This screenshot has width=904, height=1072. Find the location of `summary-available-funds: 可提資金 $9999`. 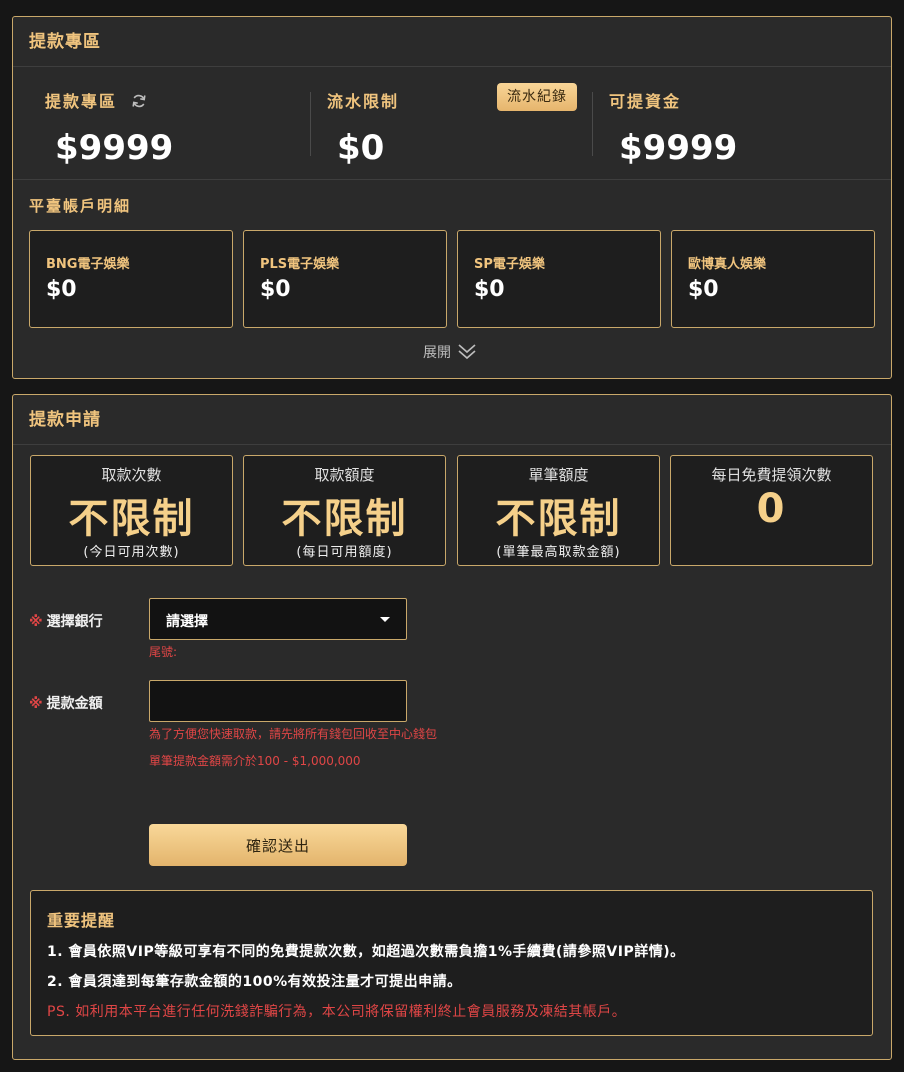

summary-available-funds: 可提資金 $9999 is located at coordinates (744, 124).